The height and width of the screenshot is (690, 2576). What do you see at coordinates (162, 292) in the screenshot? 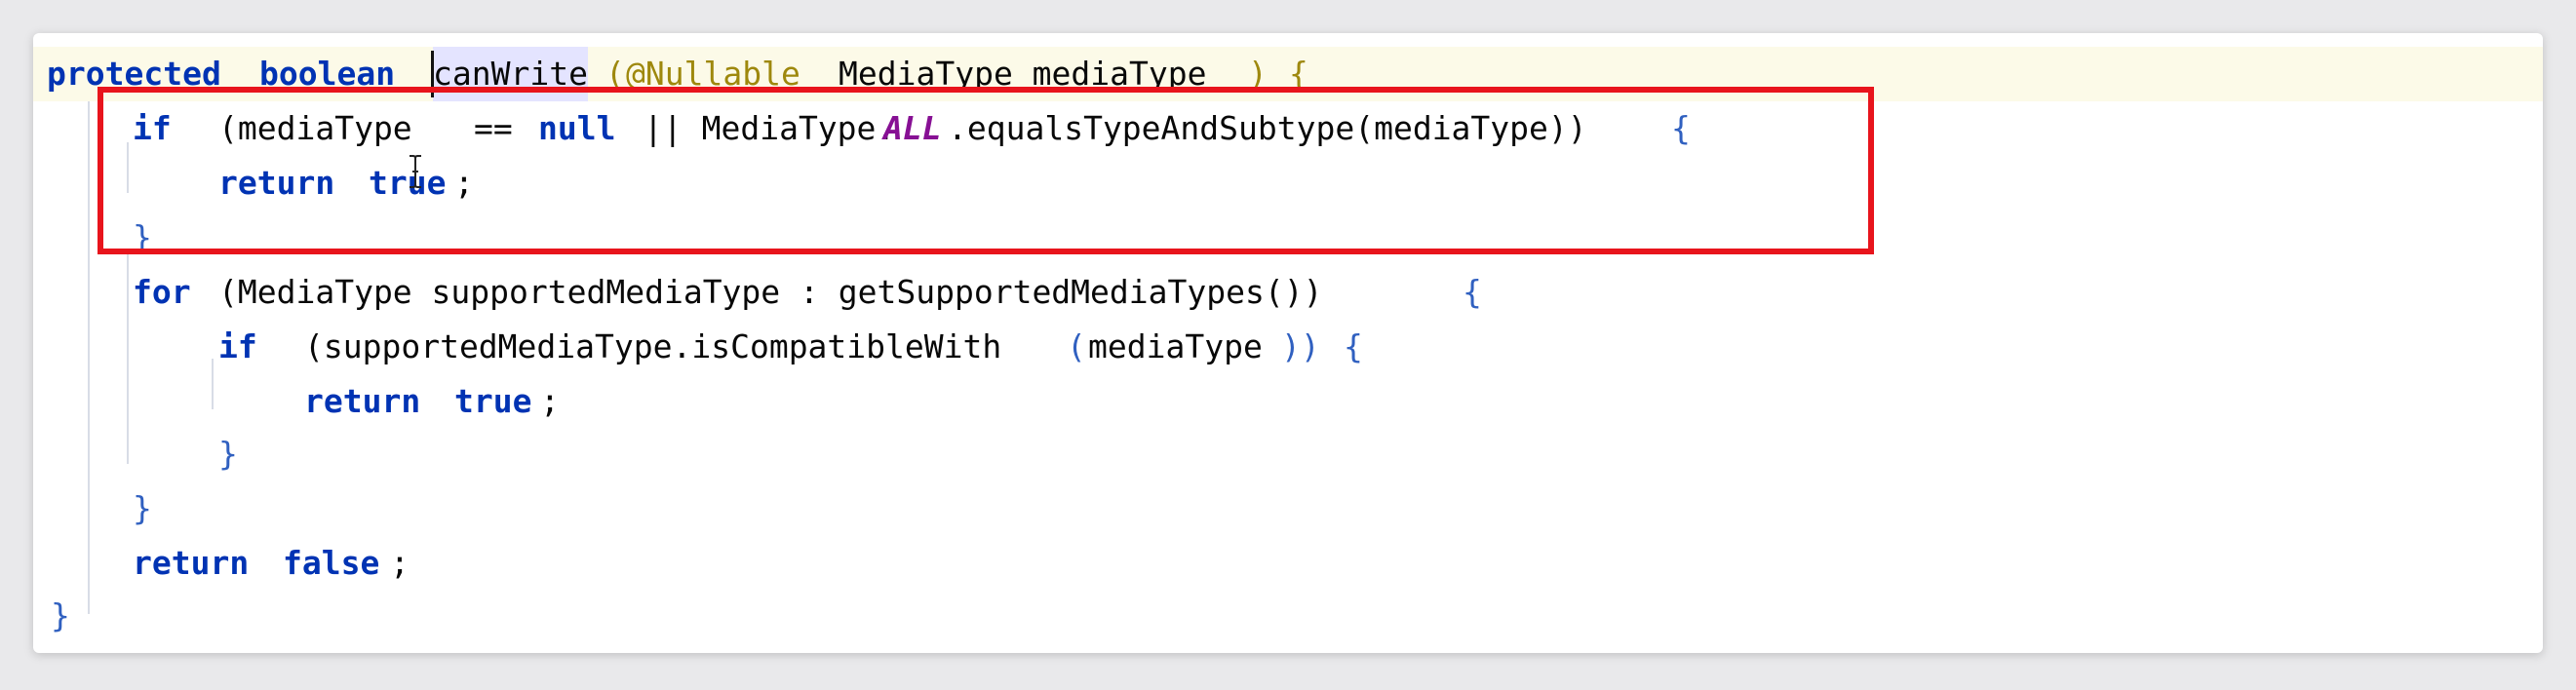
I see `keyword-for: for` at bounding box center [162, 292].